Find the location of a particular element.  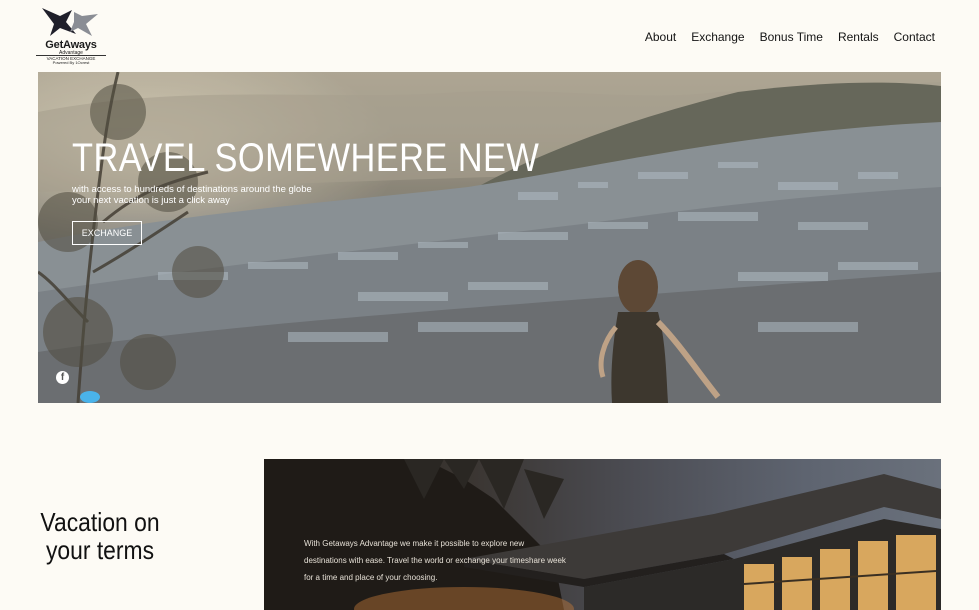

section-title-line2: your terms is located at coordinates (100, 550).